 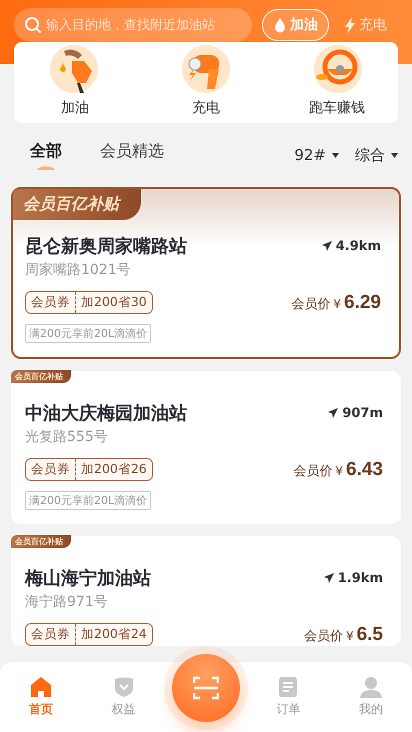 I want to click on coupon-tag: 会员券 加200省30, so click(x=89, y=302).